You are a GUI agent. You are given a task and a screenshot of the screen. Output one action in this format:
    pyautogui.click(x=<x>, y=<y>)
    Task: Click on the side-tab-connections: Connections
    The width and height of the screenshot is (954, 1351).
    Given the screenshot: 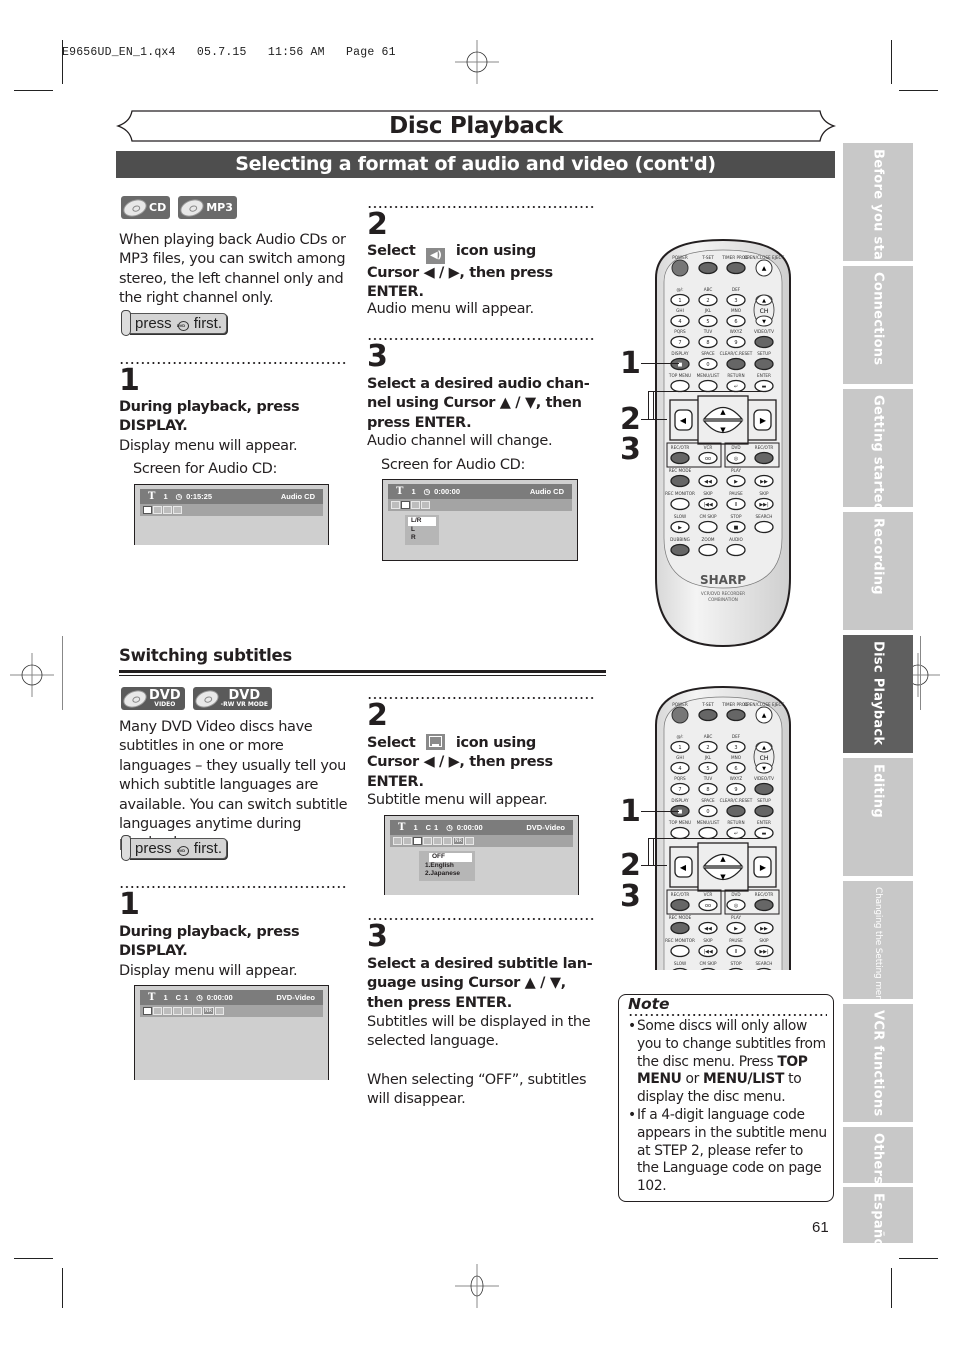 What is the action you would take?
    pyautogui.click(x=878, y=325)
    